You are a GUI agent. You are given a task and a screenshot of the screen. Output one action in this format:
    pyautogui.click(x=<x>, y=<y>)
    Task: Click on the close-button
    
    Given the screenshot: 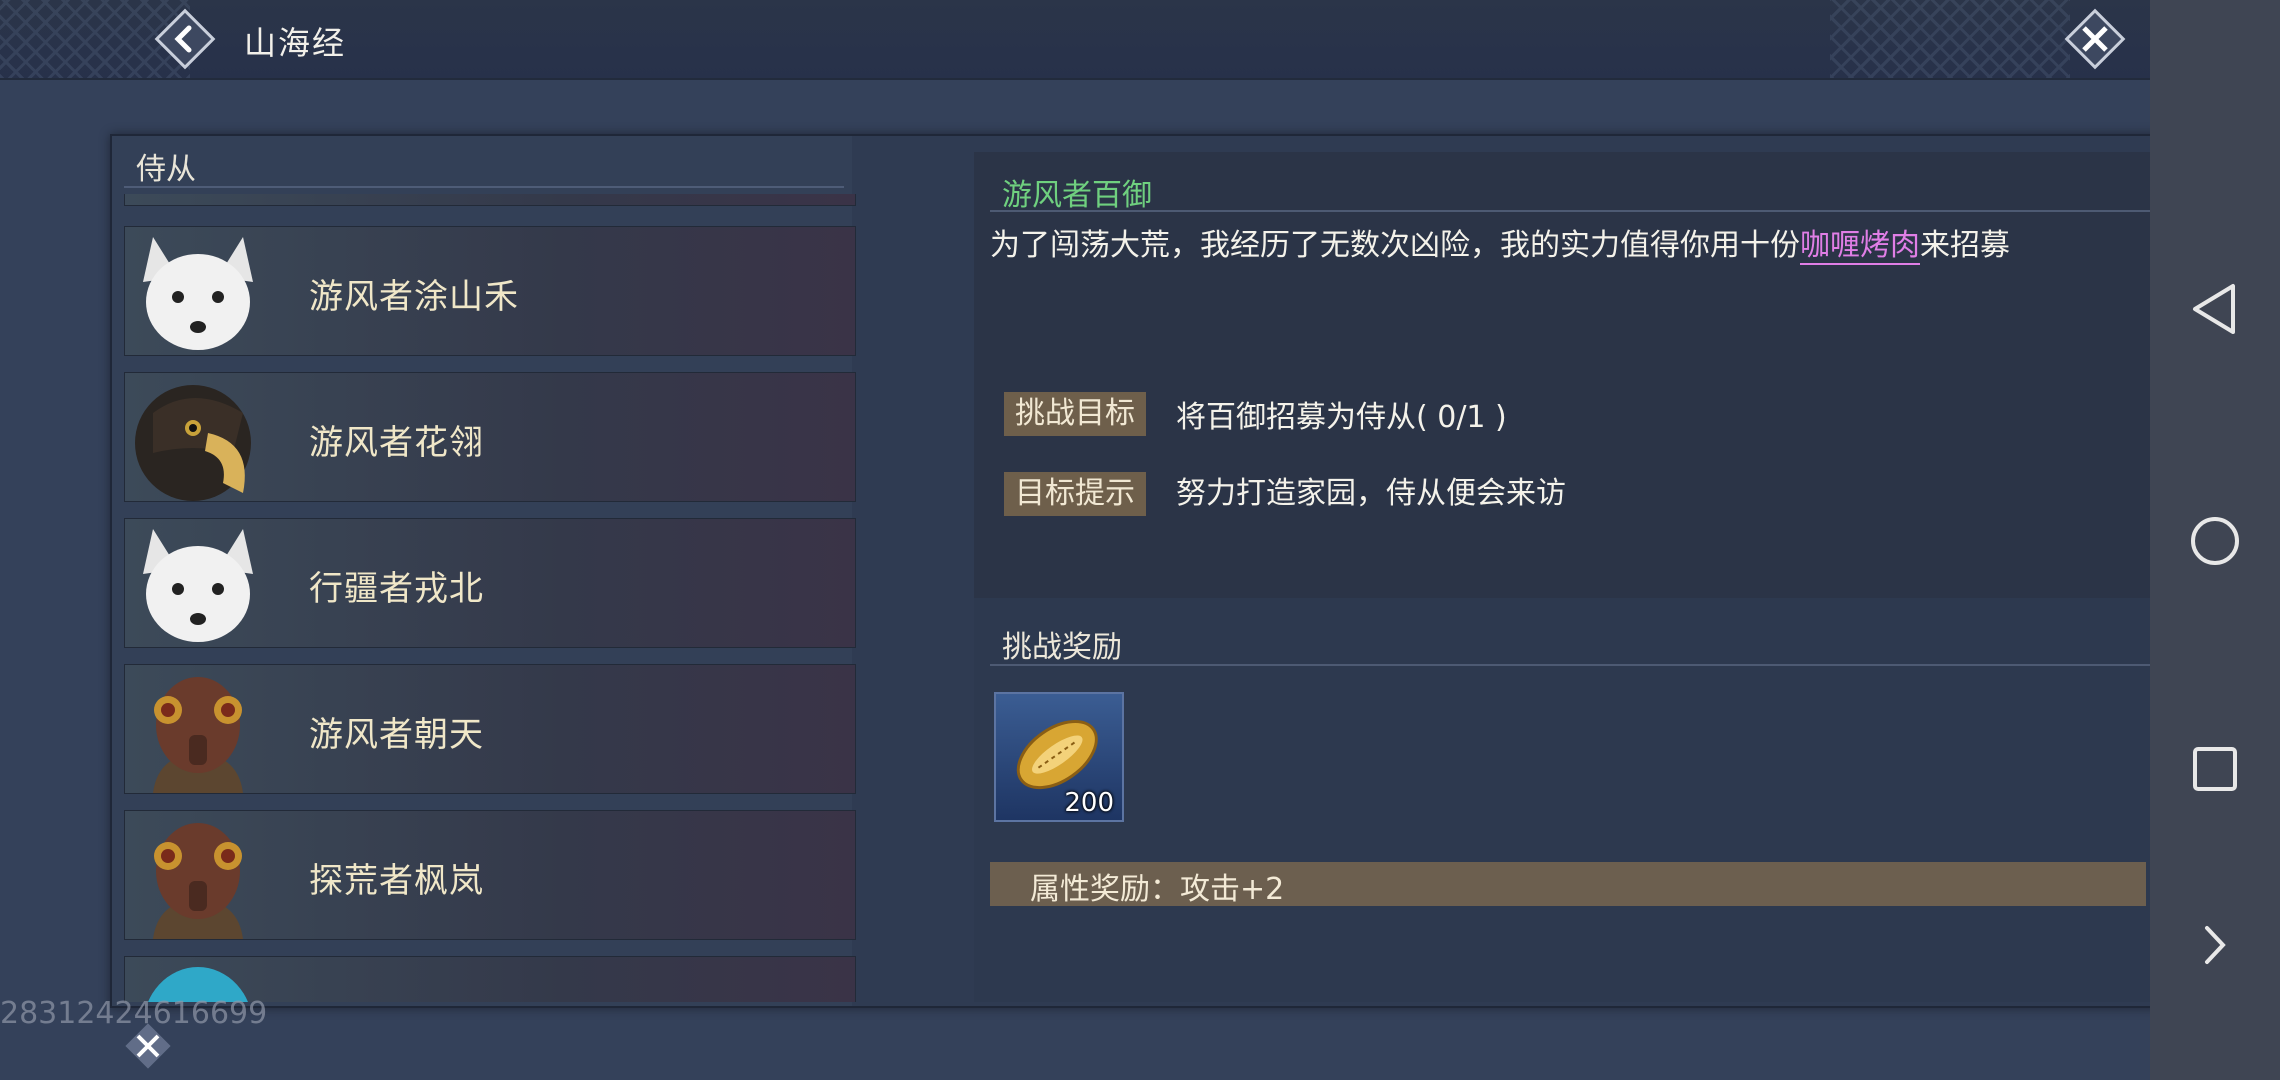 What is the action you would take?
    pyautogui.click(x=2095, y=39)
    